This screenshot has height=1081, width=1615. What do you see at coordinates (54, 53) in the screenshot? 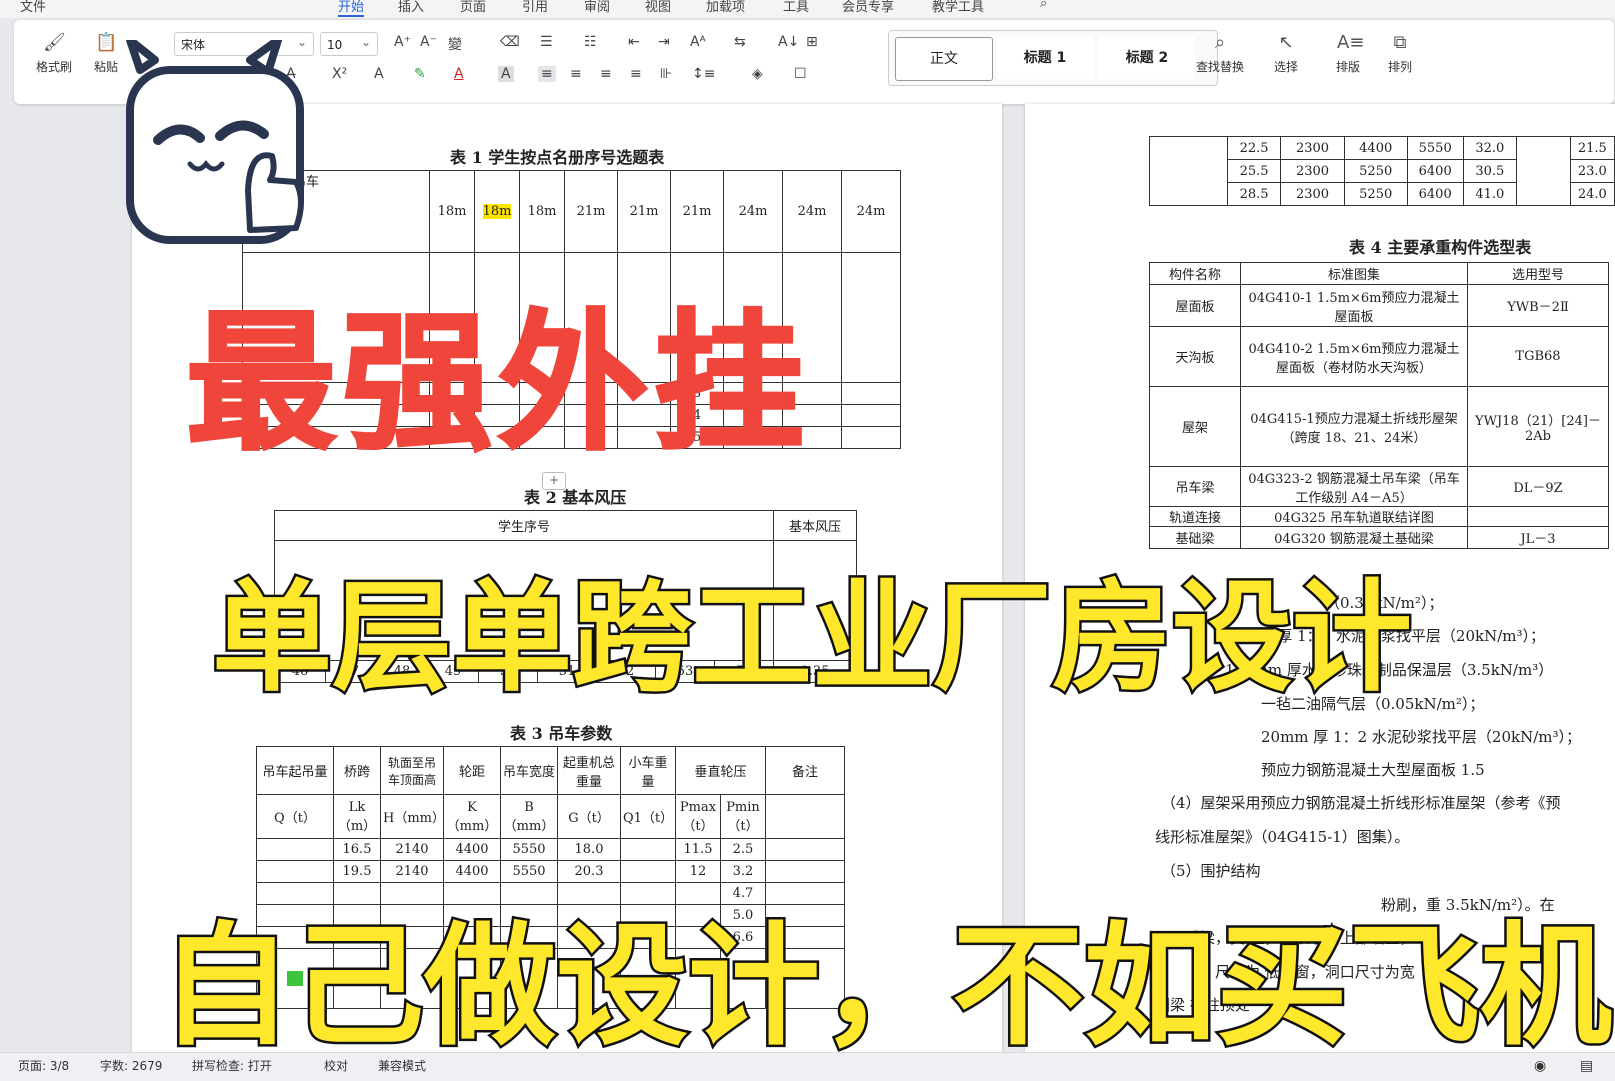
I see `format-painter-button: 🖌 格式刷` at bounding box center [54, 53].